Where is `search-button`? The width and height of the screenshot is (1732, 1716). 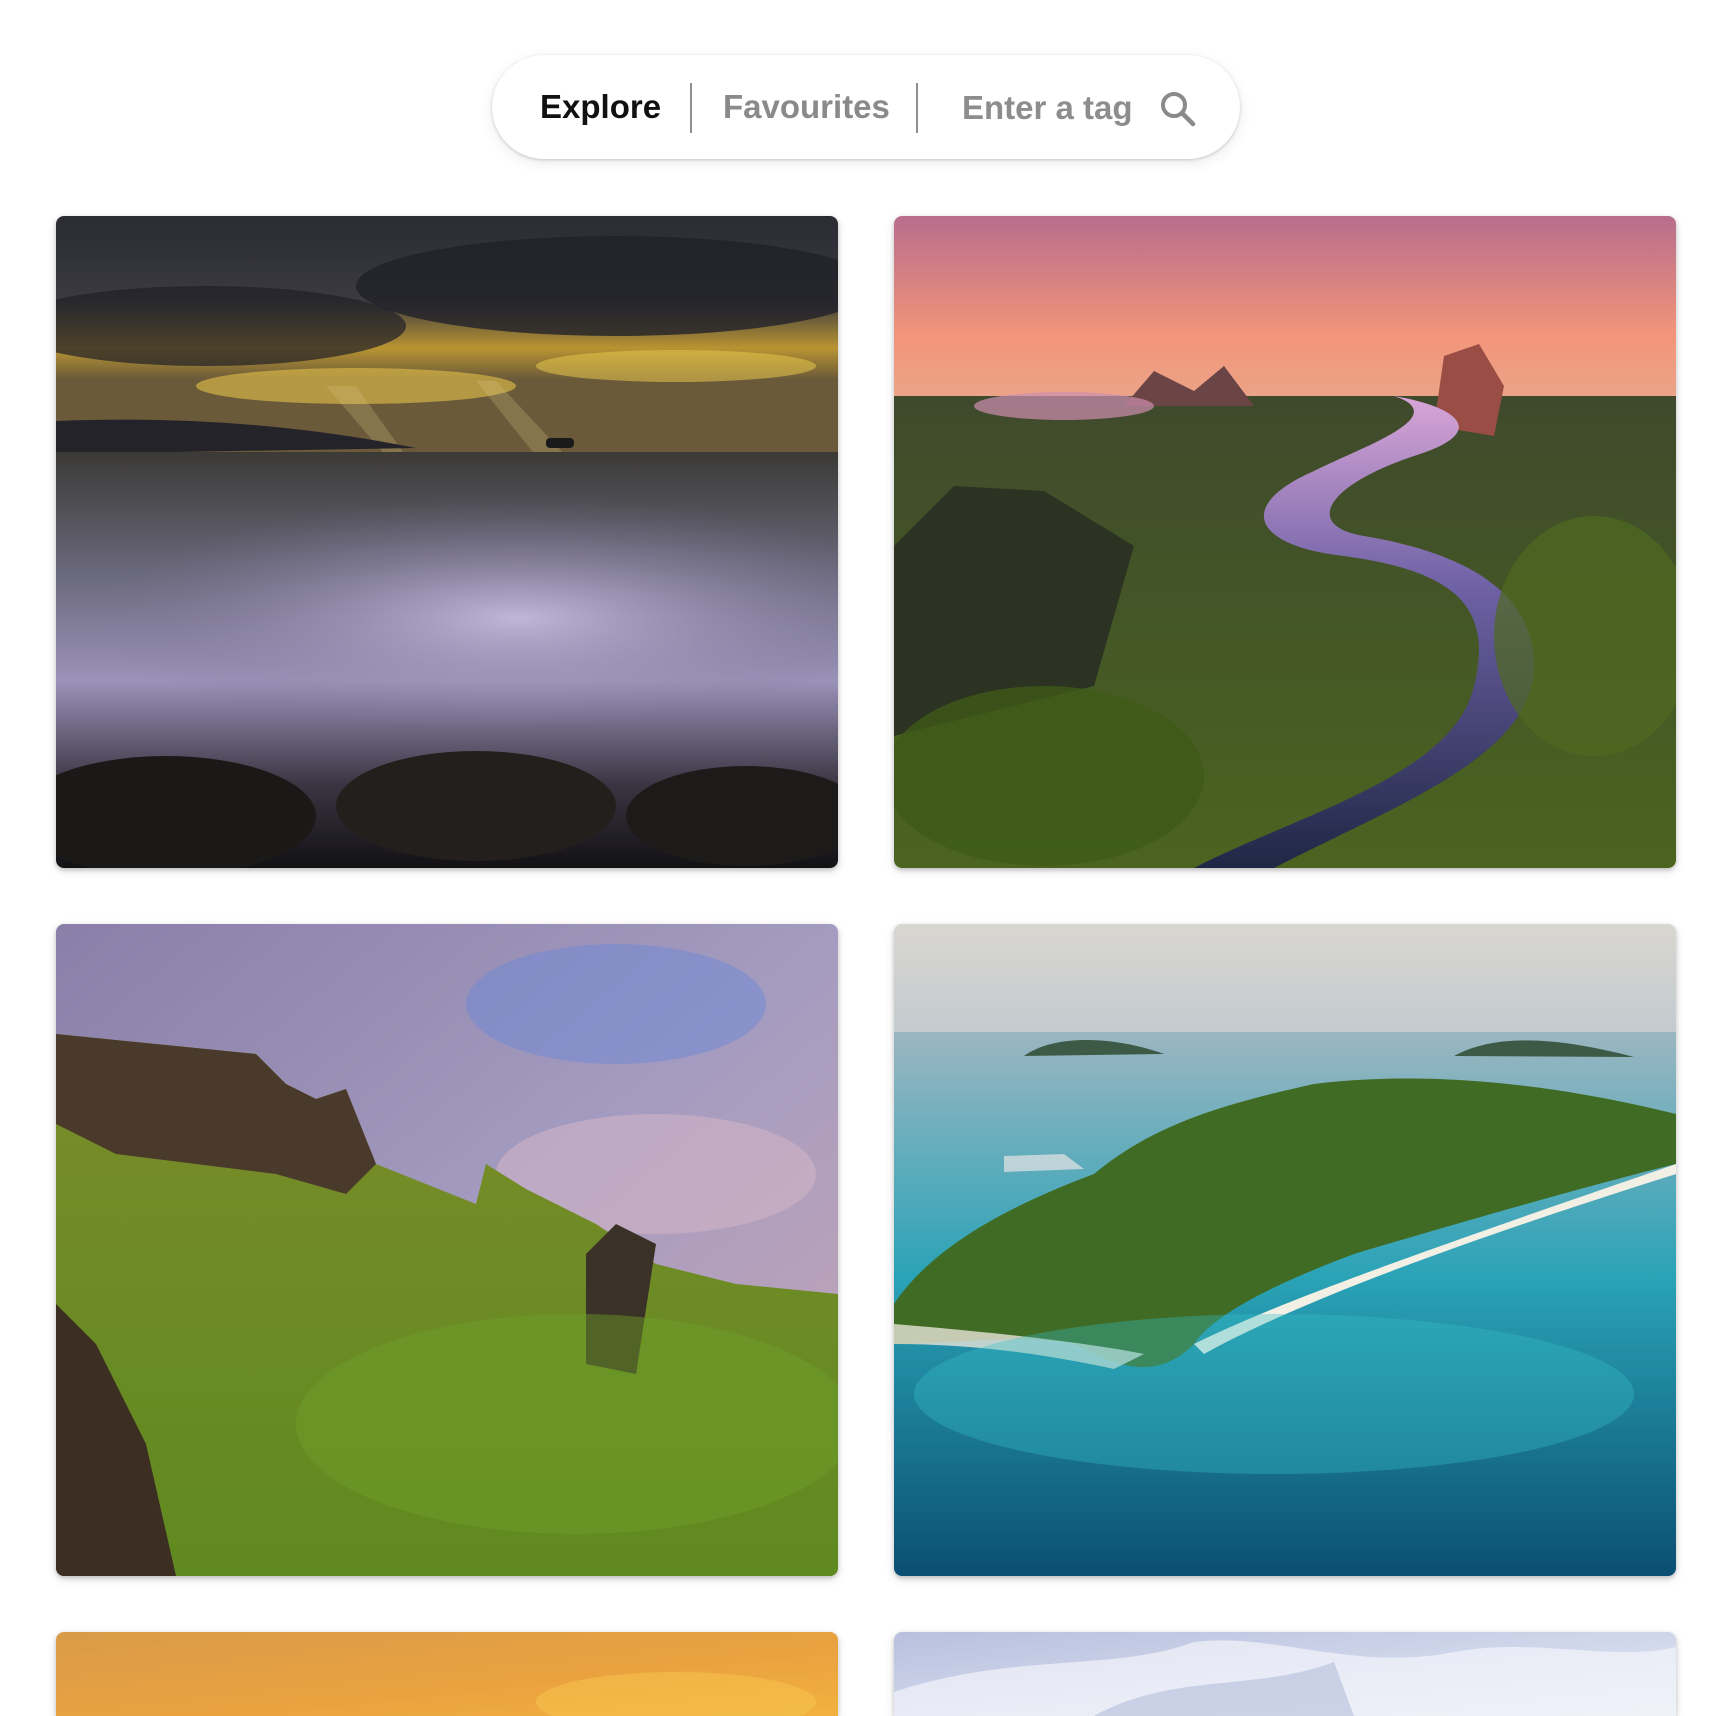 search-button is located at coordinates (1178, 109).